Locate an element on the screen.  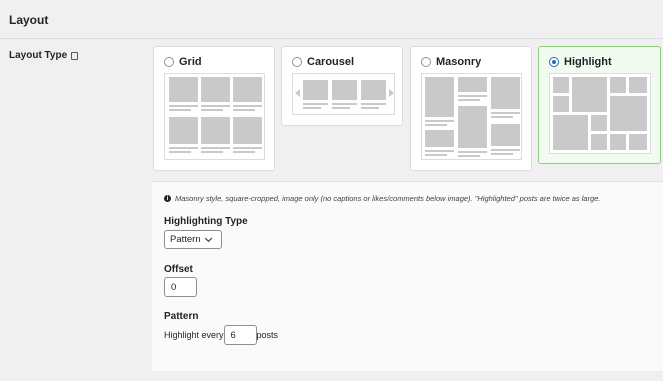
highlighting-type-label: Highlighting Type is located at coordinates (206, 221).